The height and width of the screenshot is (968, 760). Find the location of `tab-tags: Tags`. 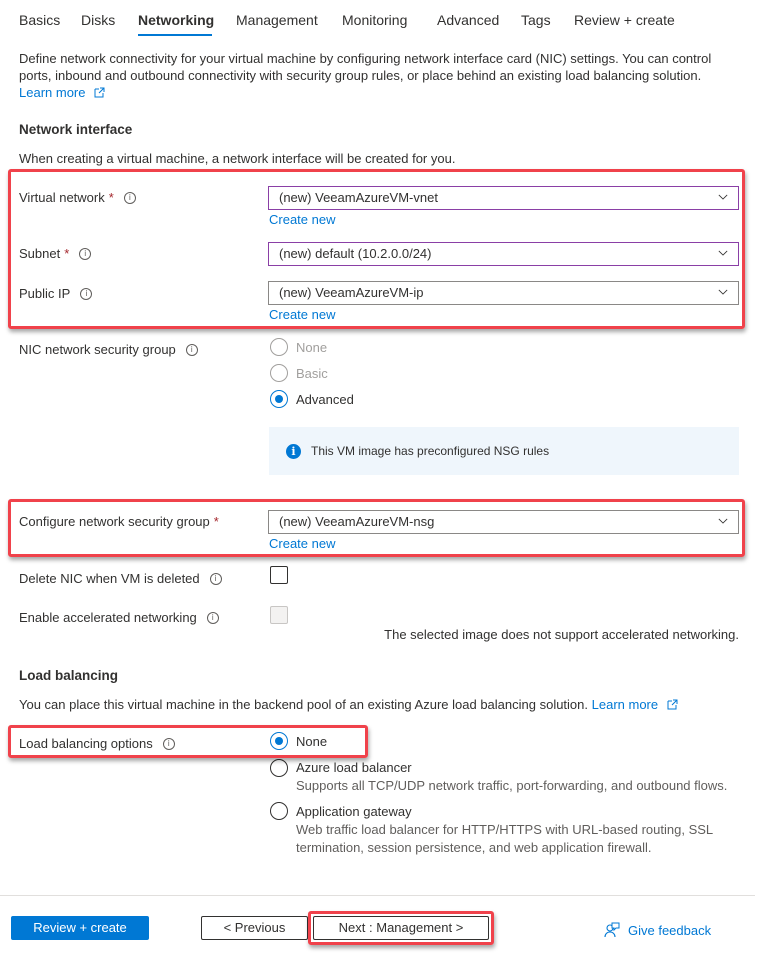

tab-tags: Tags is located at coordinates (536, 20).